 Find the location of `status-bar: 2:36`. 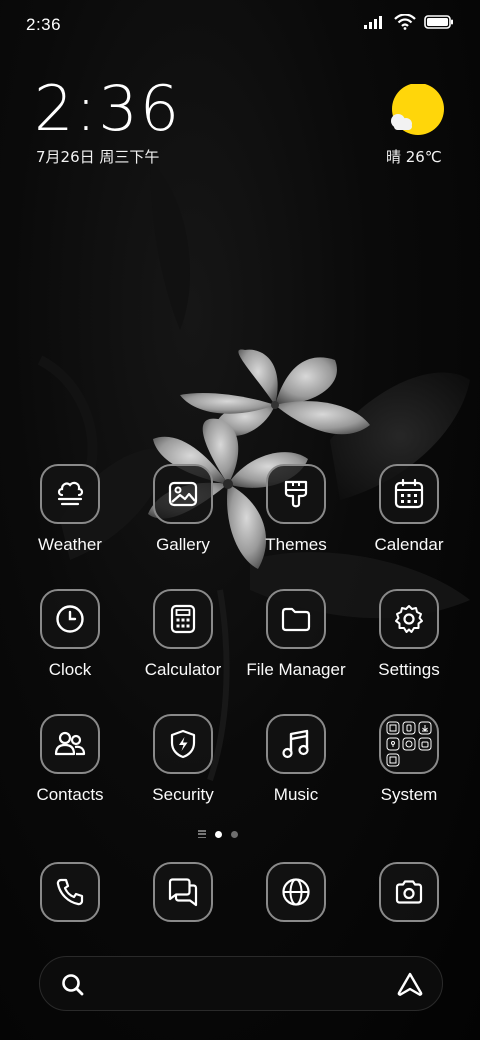

status-bar: 2:36 is located at coordinates (240, 26).